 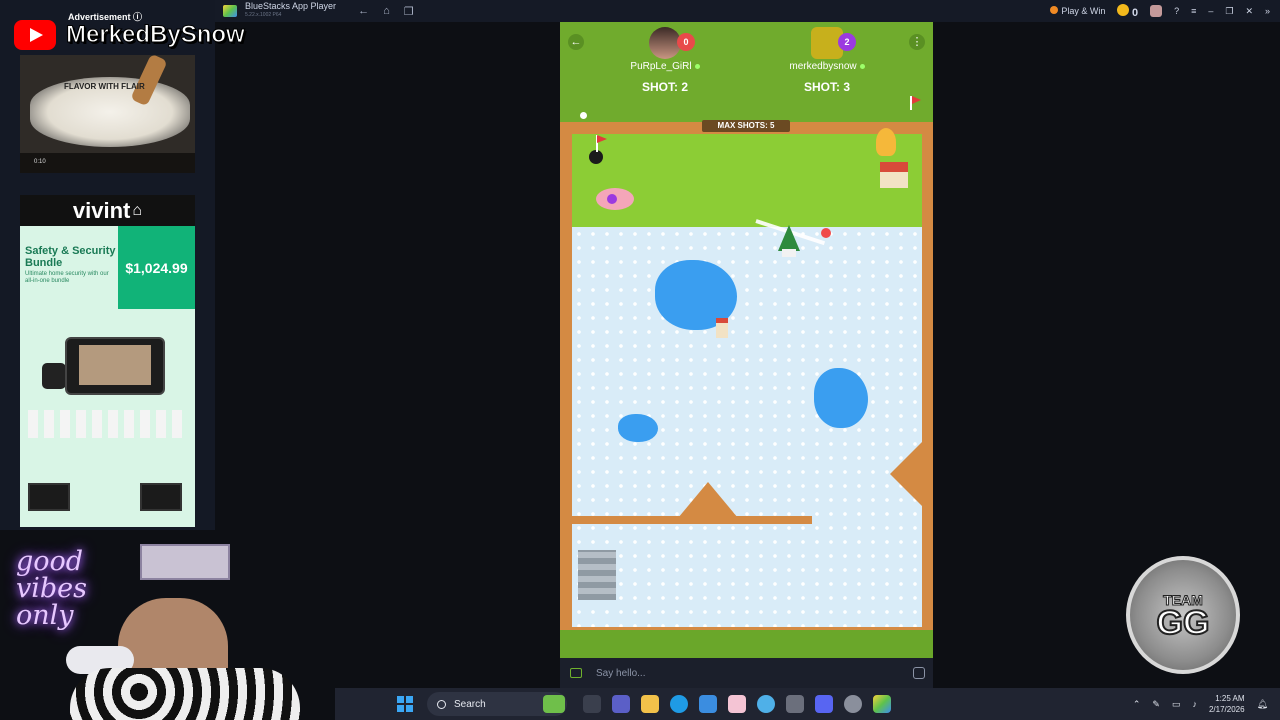 What do you see at coordinates (1249, 11) in the screenshot?
I see `close-icon: ✕` at bounding box center [1249, 11].